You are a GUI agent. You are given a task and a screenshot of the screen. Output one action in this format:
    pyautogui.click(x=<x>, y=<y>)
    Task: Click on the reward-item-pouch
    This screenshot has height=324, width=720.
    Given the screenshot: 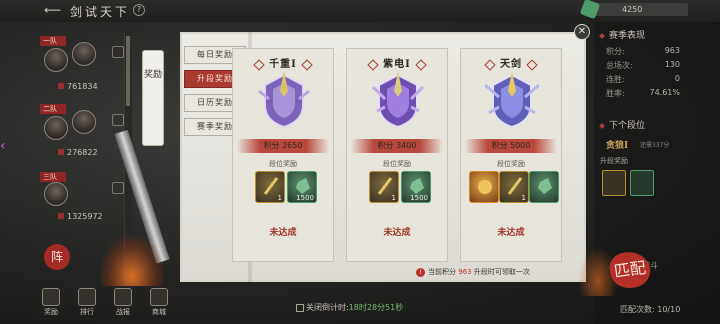 What is the action you would take?
    pyautogui.click(x=484, y=187)
    